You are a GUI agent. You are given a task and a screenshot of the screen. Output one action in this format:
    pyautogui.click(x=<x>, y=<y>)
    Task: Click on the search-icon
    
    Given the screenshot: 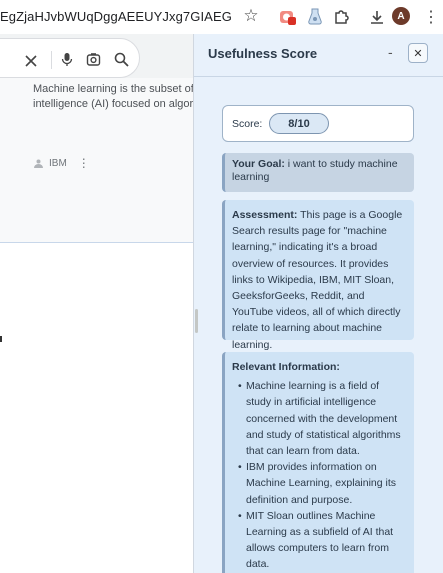 What is the action you would take?
    pyautogui.click(x=121, y=62)
    